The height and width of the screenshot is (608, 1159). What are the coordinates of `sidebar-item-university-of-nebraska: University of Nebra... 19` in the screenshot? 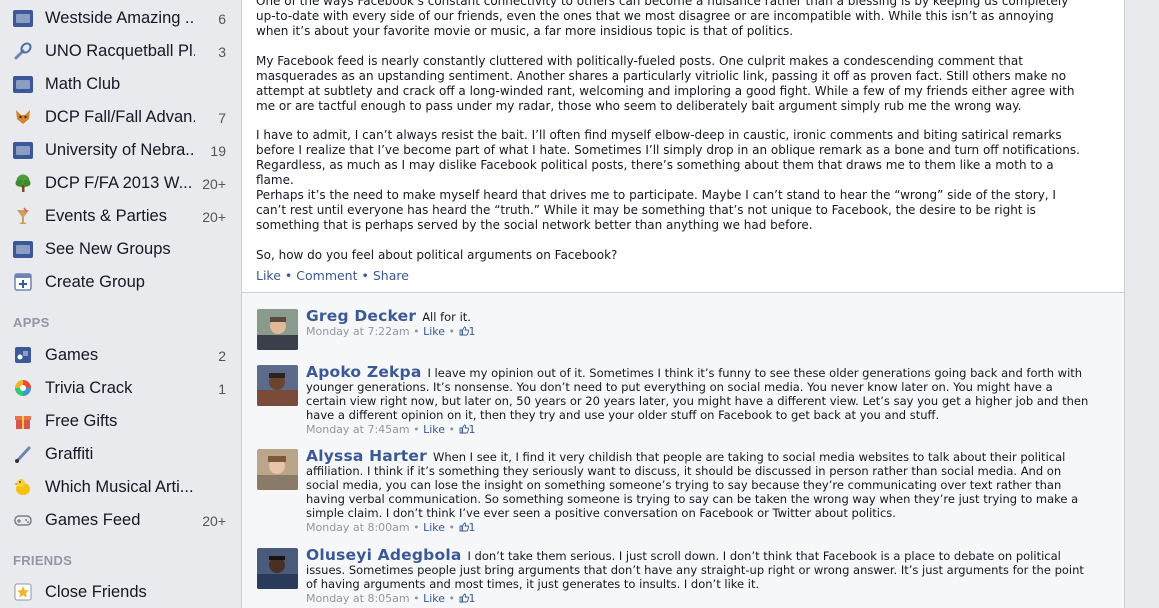 It's located at (121, 149).